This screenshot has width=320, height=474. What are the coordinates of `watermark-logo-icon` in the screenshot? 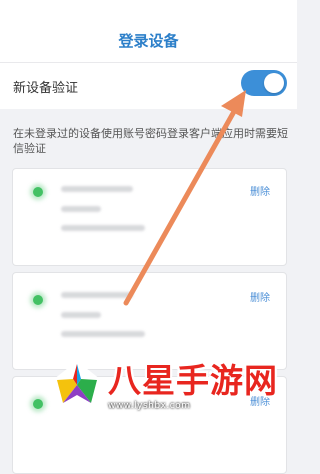 It's located at (77, 385).